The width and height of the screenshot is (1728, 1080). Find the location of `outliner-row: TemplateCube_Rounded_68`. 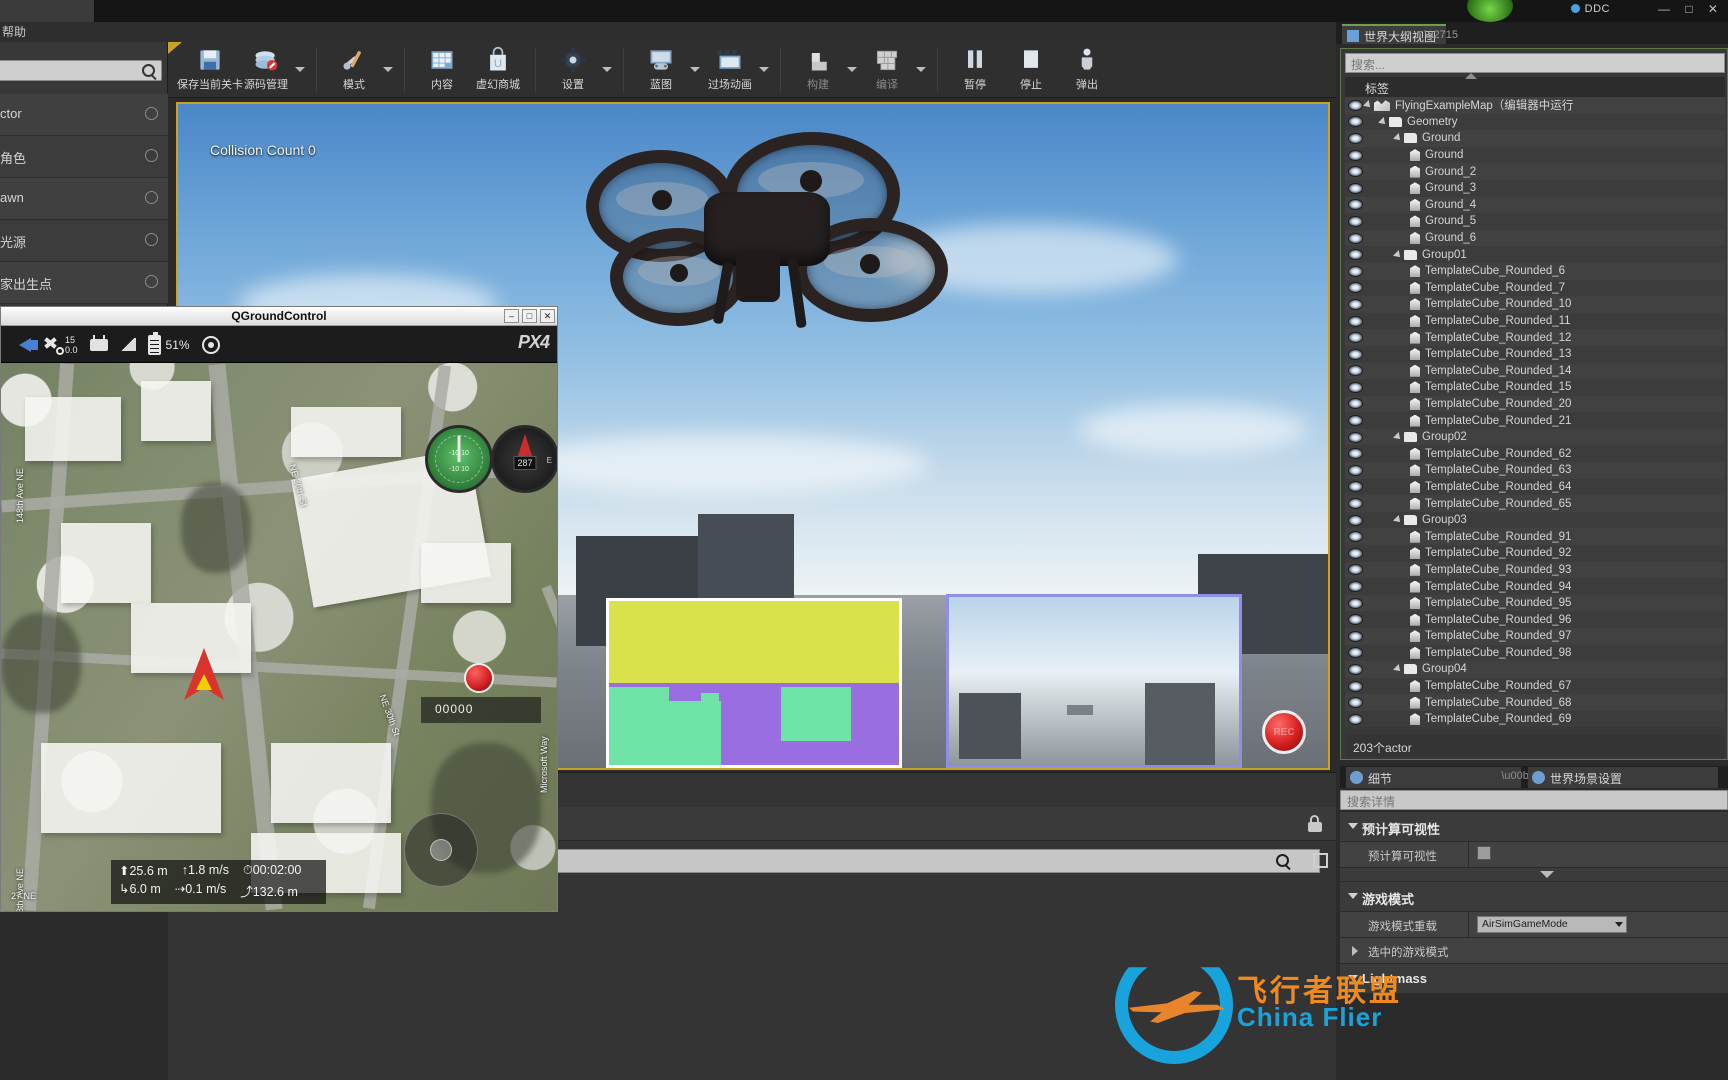

outliner-row: TemplateCube_Rounded_68 is located at coordinates (1535, 702).